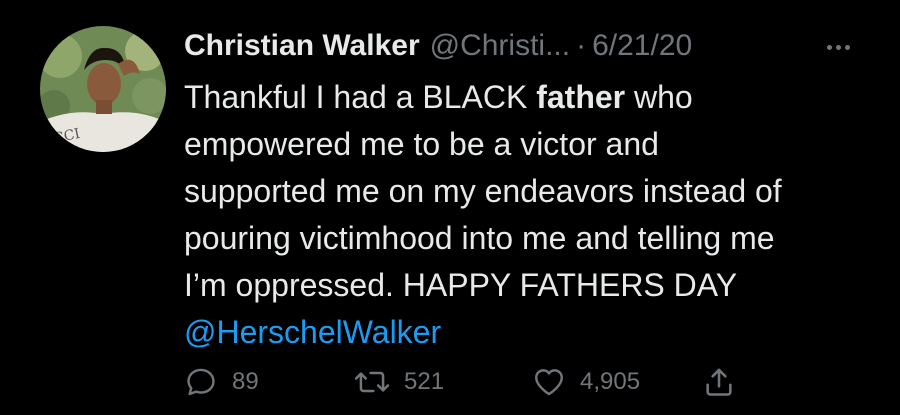 The height and width of the screenshot is (415, 900). What do you see at coordinates (494, 382) in the screenshot?
I see `tweet-actions: 89 521 4,905` at bounding box center [494, 382].